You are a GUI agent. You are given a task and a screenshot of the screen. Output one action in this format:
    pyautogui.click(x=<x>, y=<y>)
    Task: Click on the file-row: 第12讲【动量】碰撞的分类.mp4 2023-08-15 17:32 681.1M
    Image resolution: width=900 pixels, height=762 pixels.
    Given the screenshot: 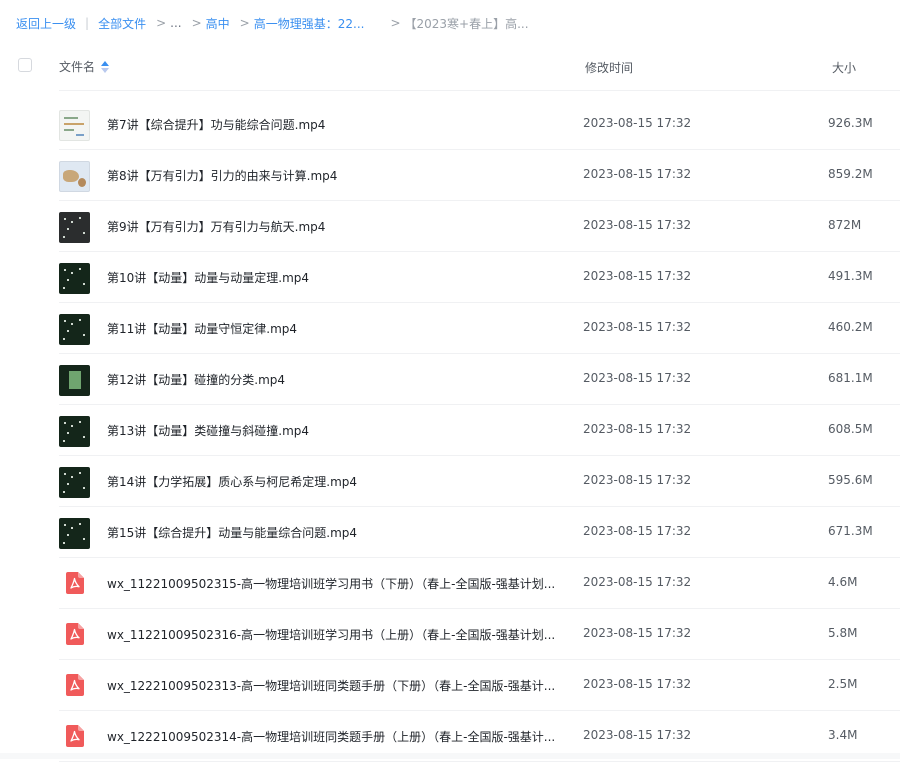 What is the action you would take?
    pyautogui.click(x=450, y=379)
    